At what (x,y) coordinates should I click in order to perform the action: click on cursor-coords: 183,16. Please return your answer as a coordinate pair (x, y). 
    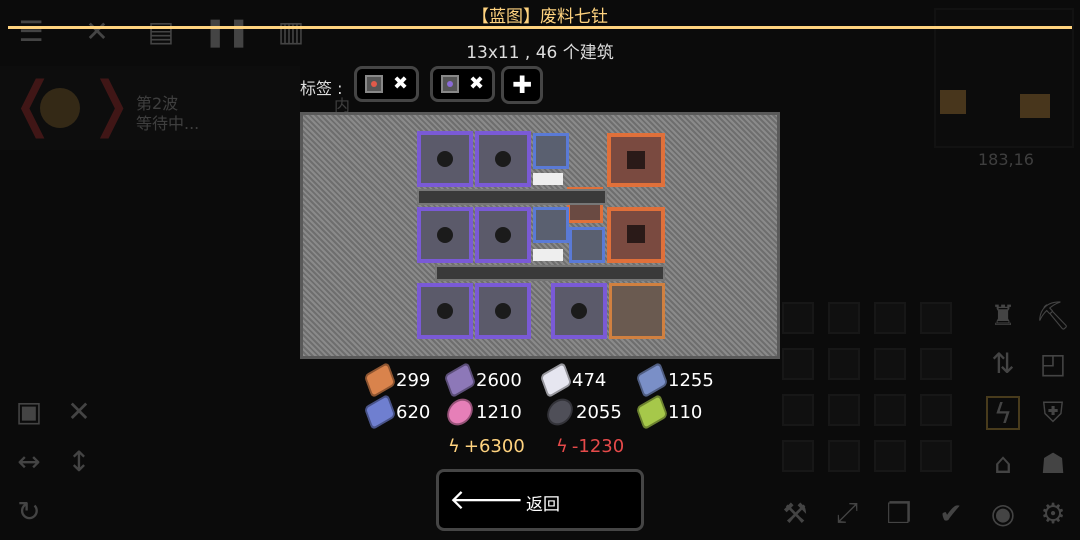
    Looking at the image, I should click on (1006, 159).